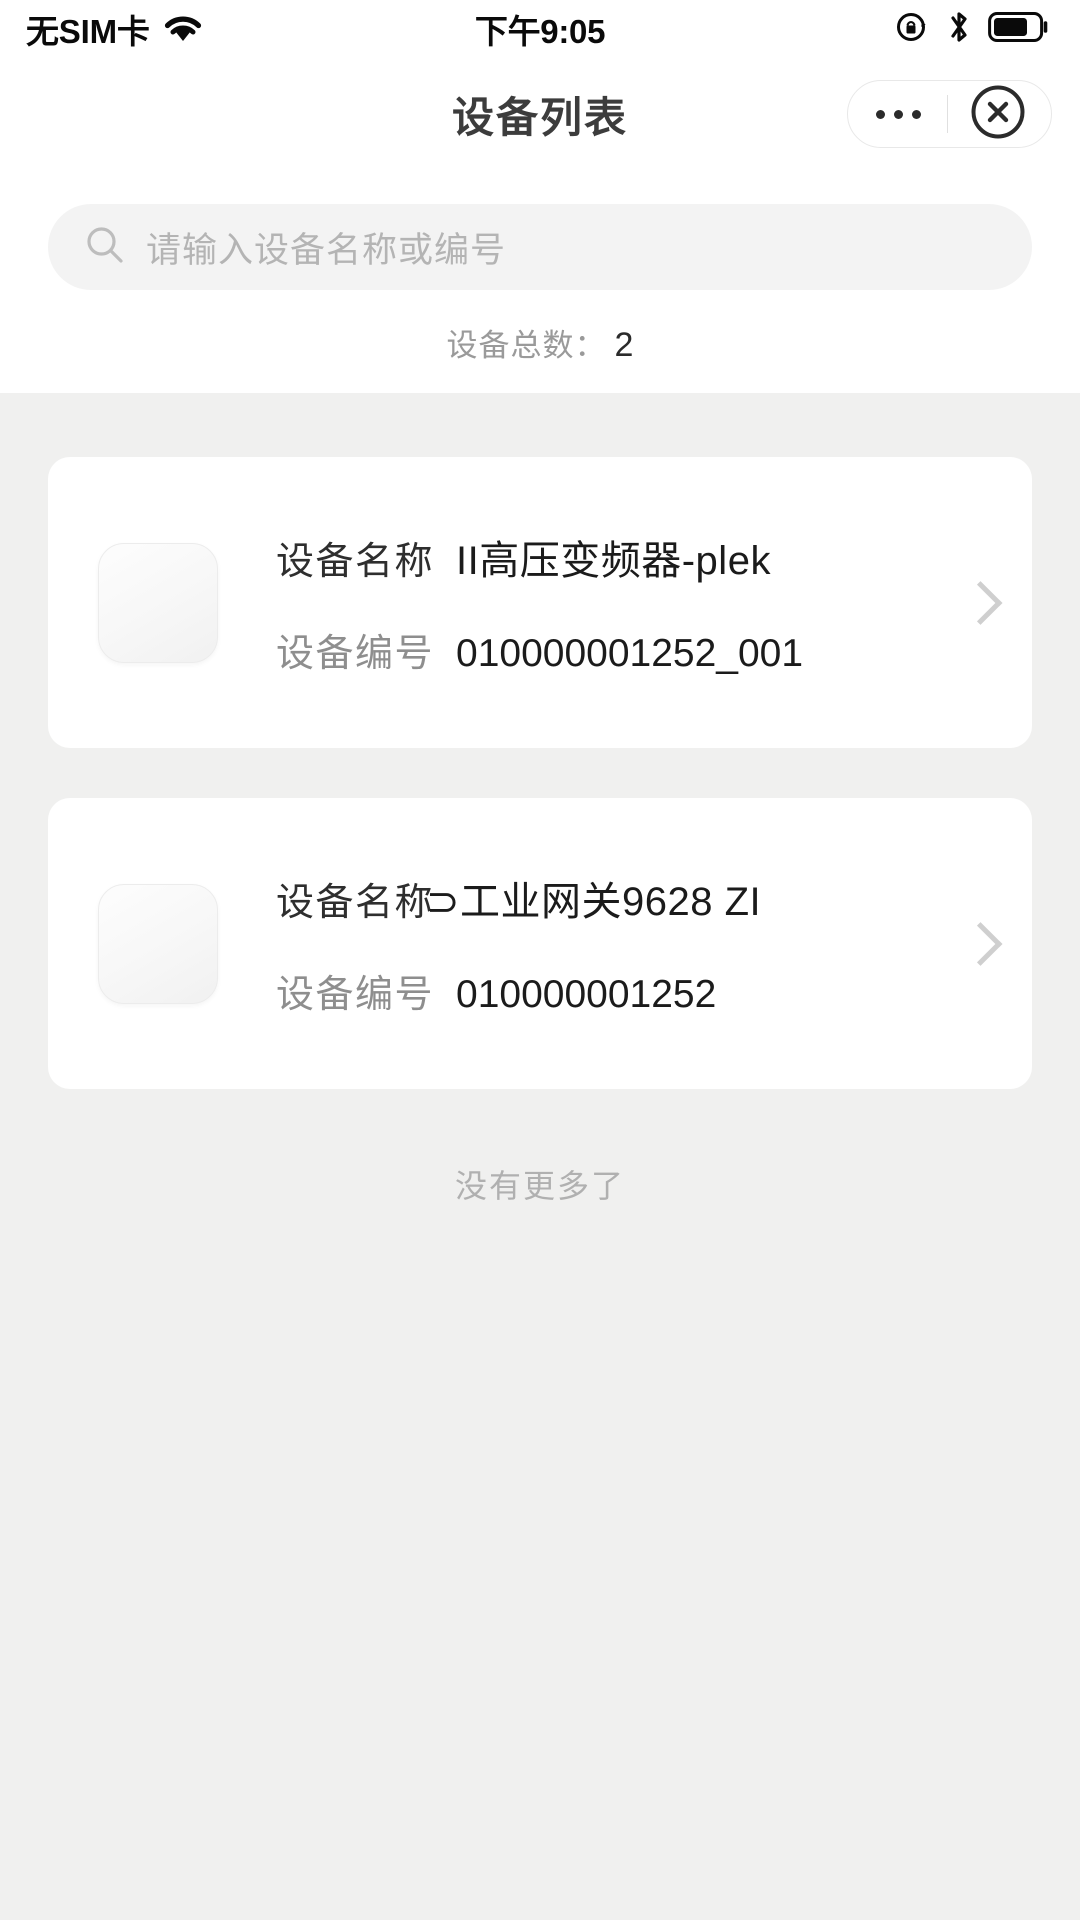  I want to click on device-fields: 设备名称 ⊃工业网关9628 ZI 设备编号 010000001252, so click(654, 943).